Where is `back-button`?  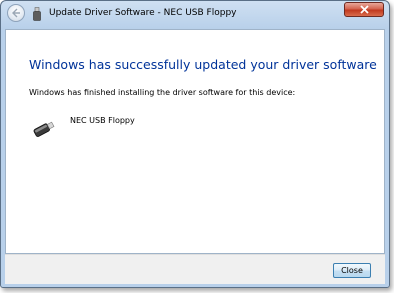
back-button is located at coordinates (16, 13).